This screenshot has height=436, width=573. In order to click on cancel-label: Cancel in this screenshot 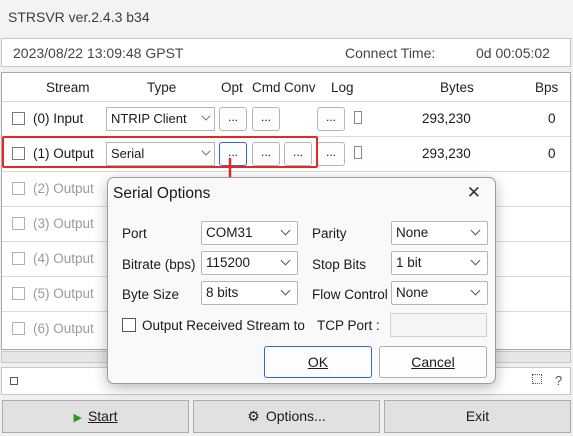, I will do `click(433, 362)`.